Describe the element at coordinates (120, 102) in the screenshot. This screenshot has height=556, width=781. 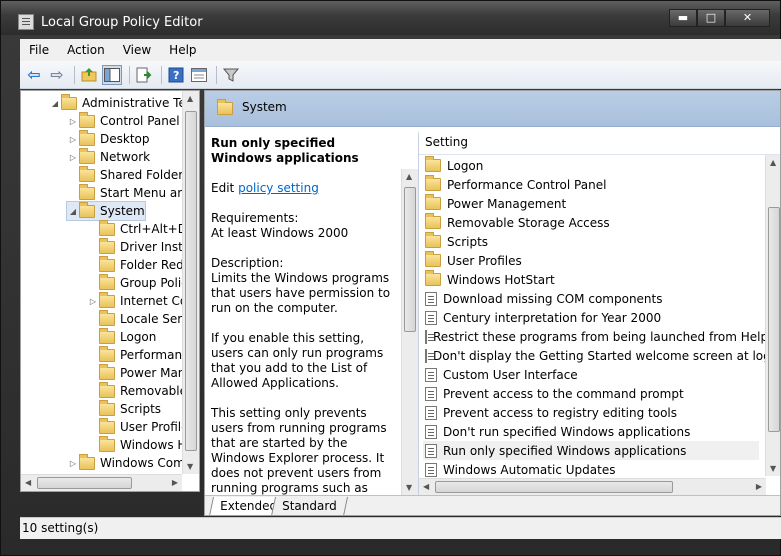
I see `tree-item: ◢ Administrative Ter` at that location.